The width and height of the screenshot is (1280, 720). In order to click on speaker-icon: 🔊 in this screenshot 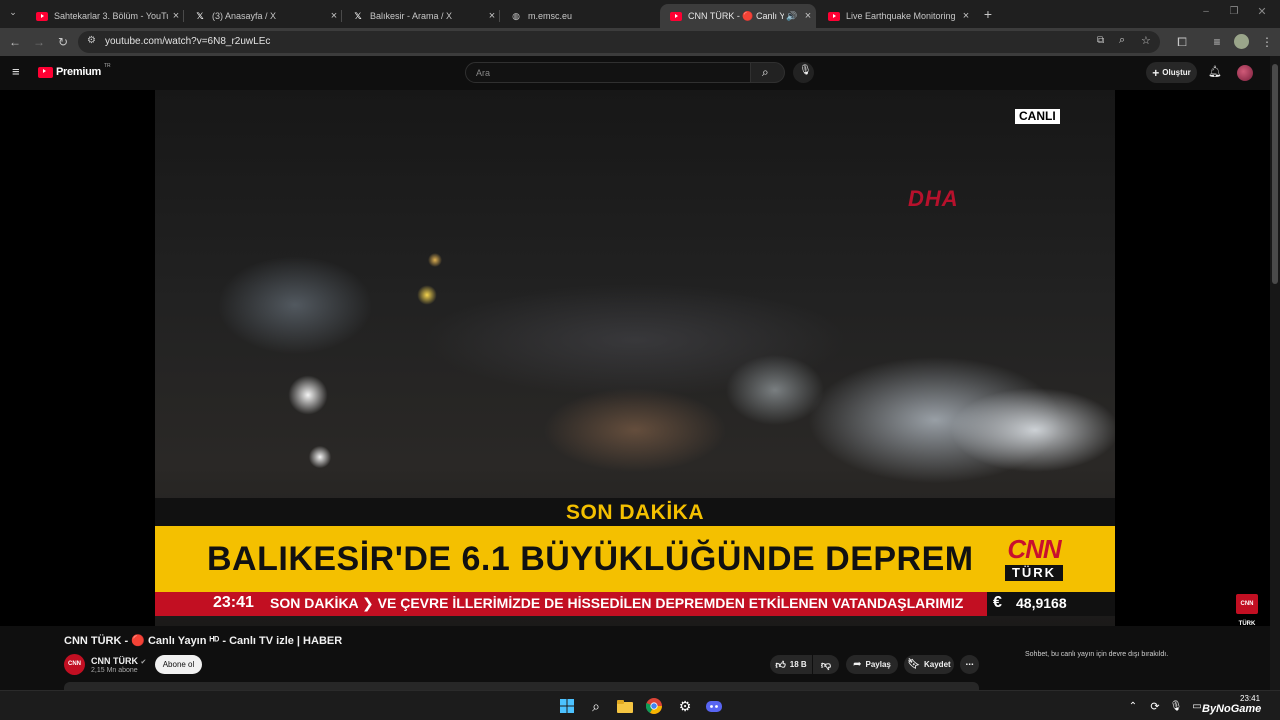, I will do `click(792, 16)`.